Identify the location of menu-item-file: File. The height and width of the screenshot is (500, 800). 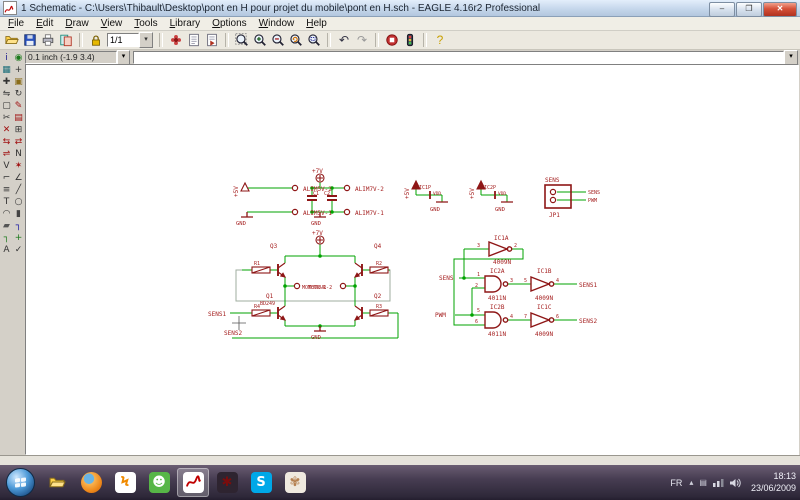
(16, 23).